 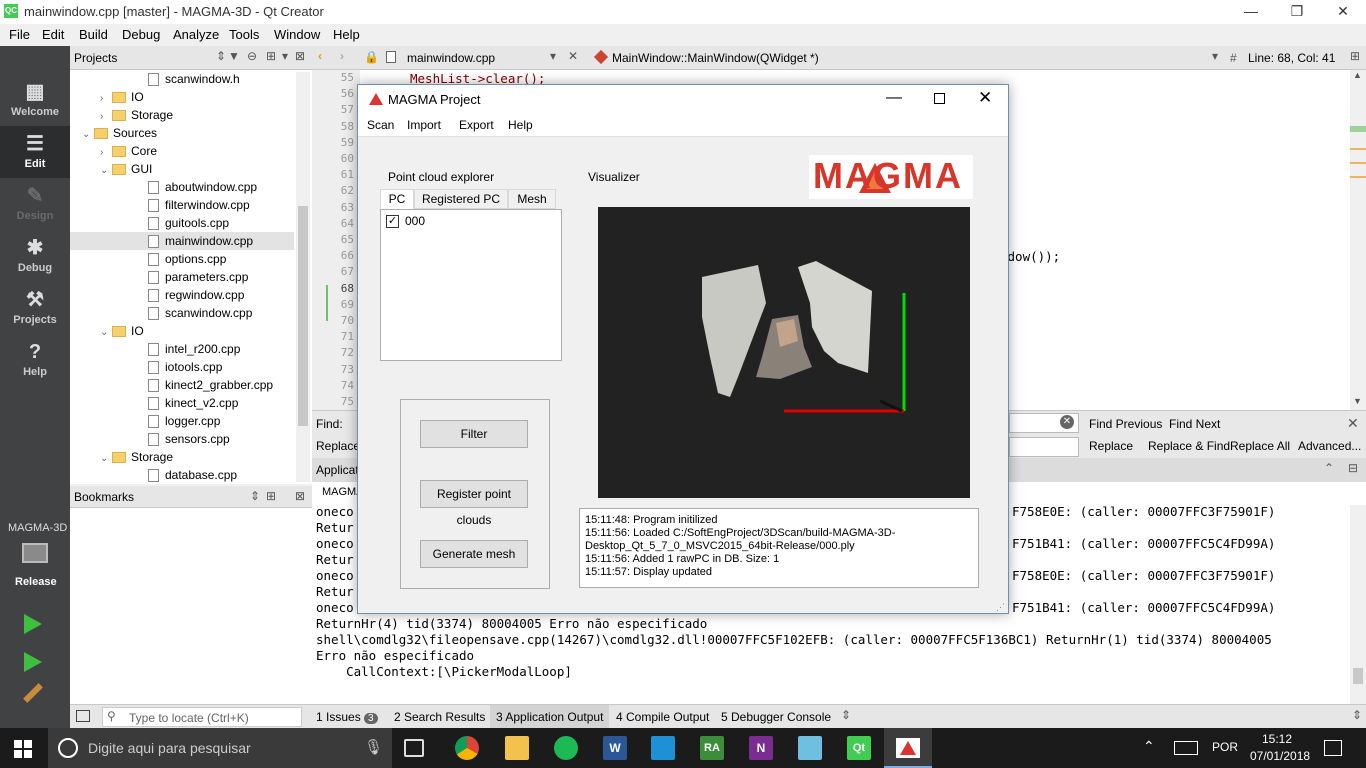 I want to click on output-scrollbar, so click(x=1358, y=604).